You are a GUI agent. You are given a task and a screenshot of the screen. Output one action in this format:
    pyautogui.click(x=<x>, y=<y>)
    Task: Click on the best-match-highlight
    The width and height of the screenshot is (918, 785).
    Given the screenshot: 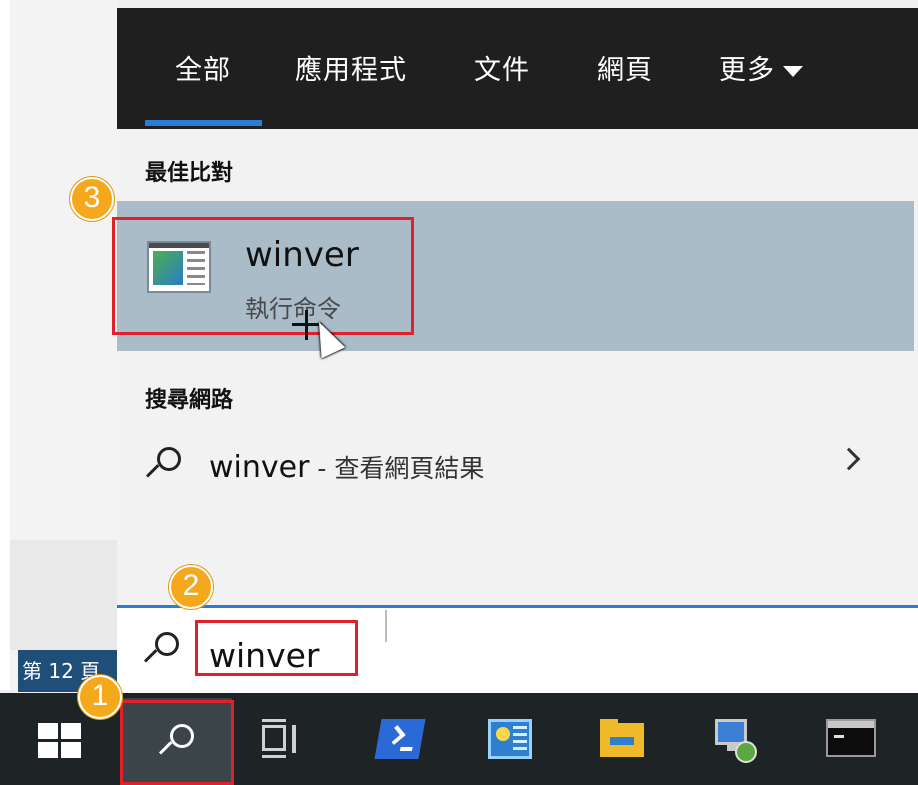 What is the action you would take?
    pyautogui.click(x=263, y=276)
    